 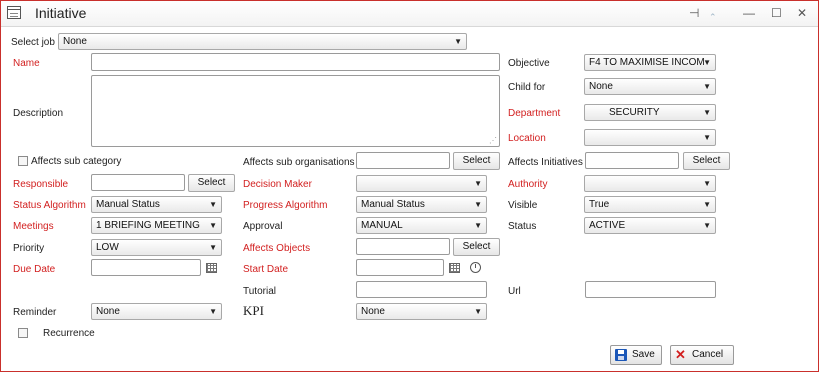 What do you see at coordinates (632, 160) in the screenshot?
I see `affects-initiatives-input` at bounding box center [632, 160].